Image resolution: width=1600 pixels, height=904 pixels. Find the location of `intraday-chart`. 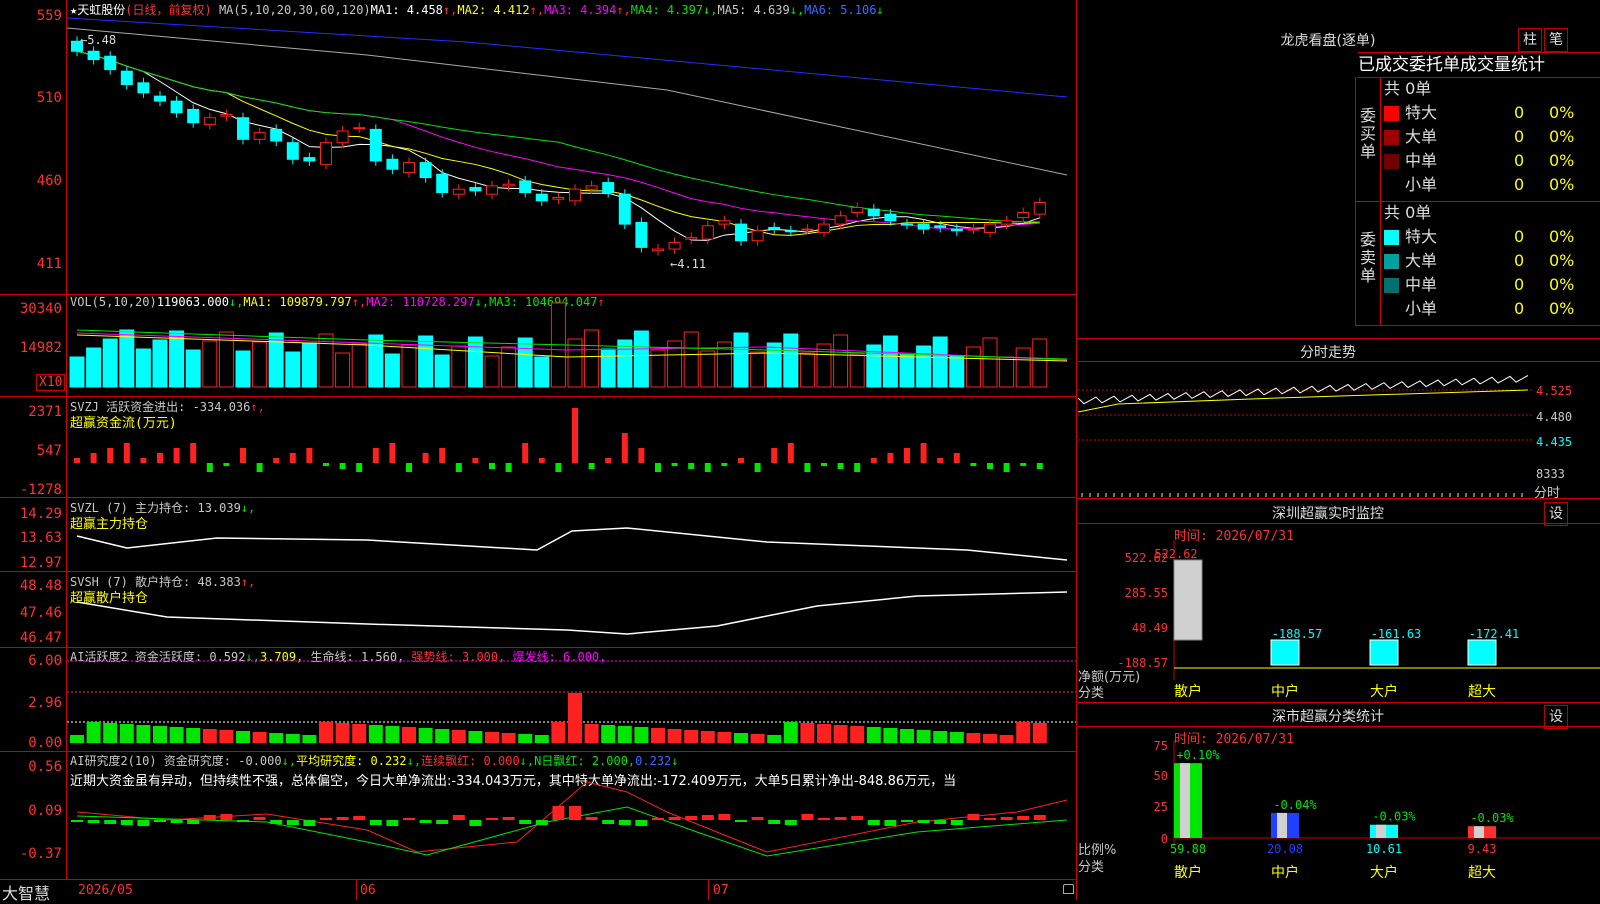

intraday-chart is located at coordinates (1305, 430).